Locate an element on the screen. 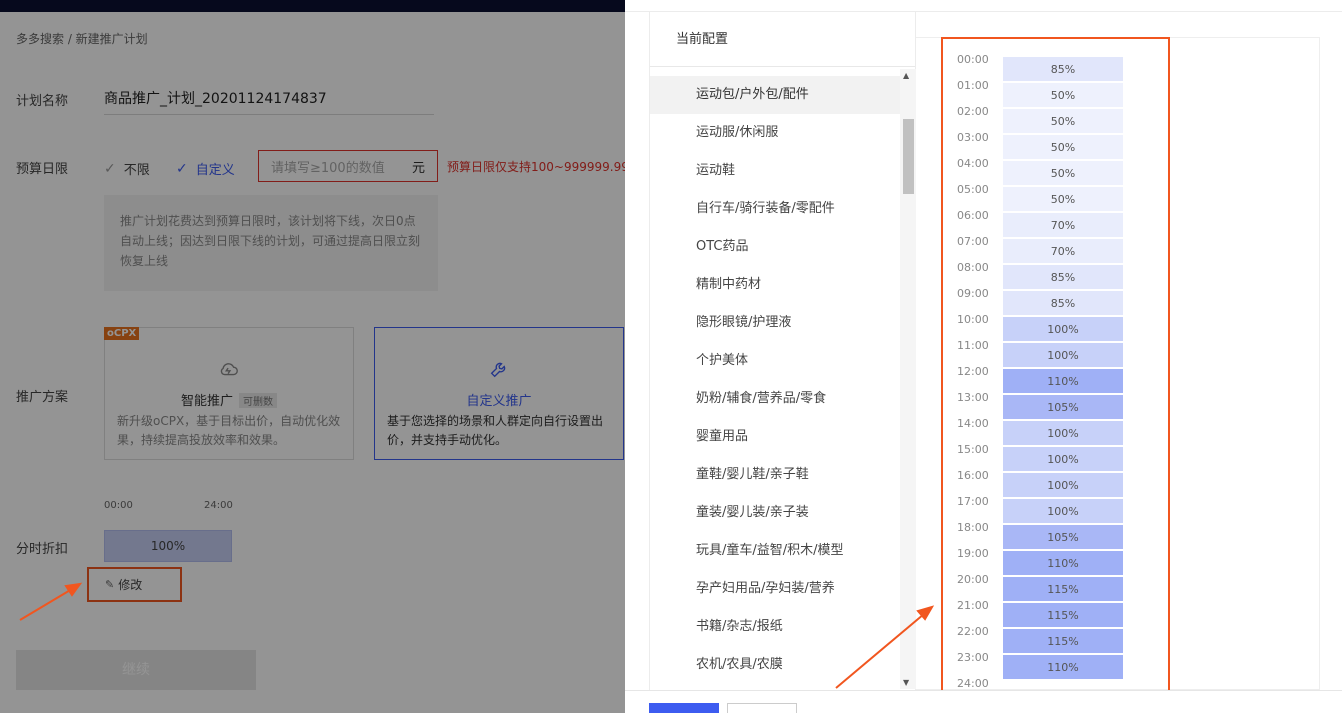 The height and width of the screenshot is (713, 1342). hour-time: 07:00 is located at coordinates (973, 241).